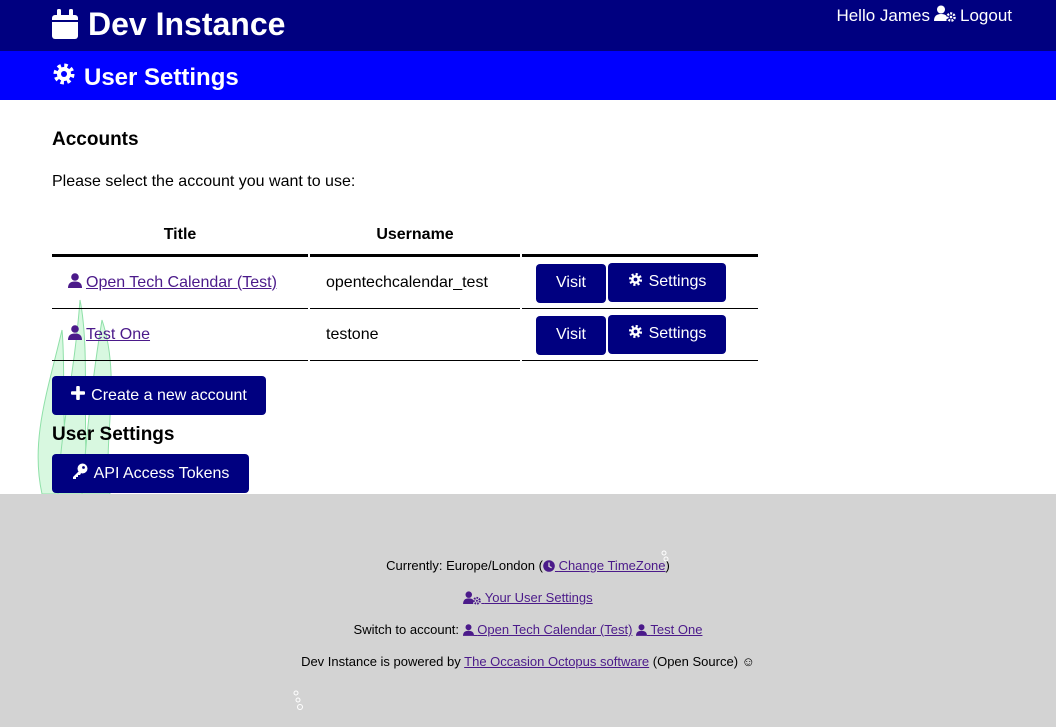 The width and height of the screenshot is (1056, 727). Describe the element at coordinates (464, 565) in the screenshot. I see `timezone-prefix: Currently: Europe/London (` at that location.